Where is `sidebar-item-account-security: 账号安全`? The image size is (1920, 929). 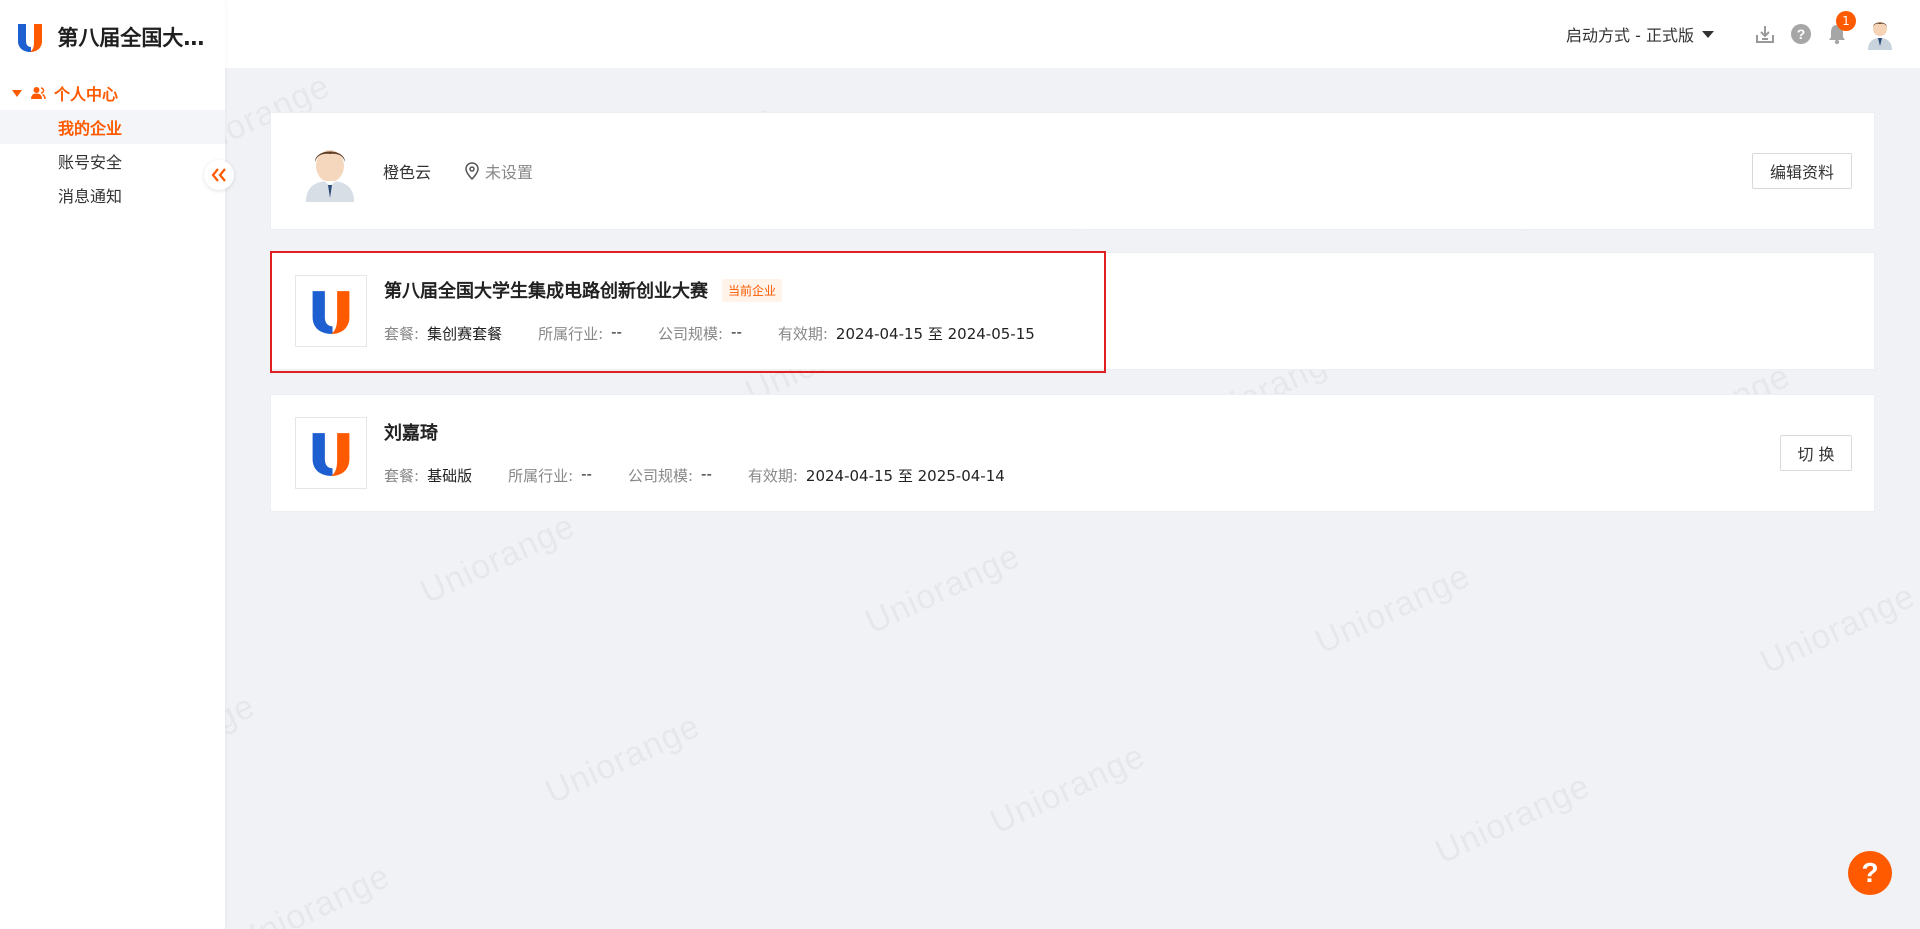
sidebar-item-account-security: 账号安全 is located at coordinates (112, 161).